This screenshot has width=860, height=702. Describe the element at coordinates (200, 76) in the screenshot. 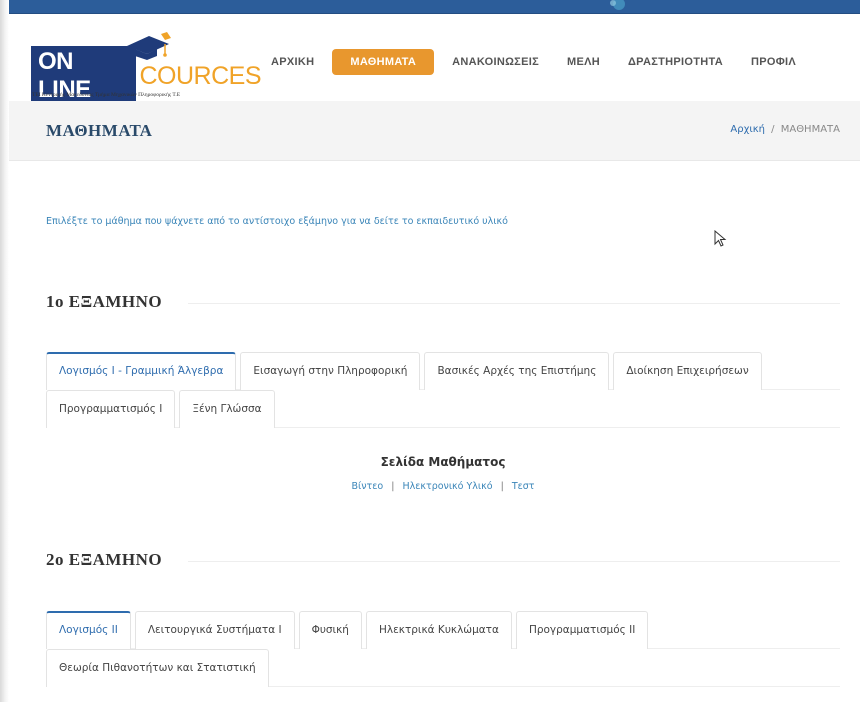

I see `logo-cources-text: COURCES` at that location.